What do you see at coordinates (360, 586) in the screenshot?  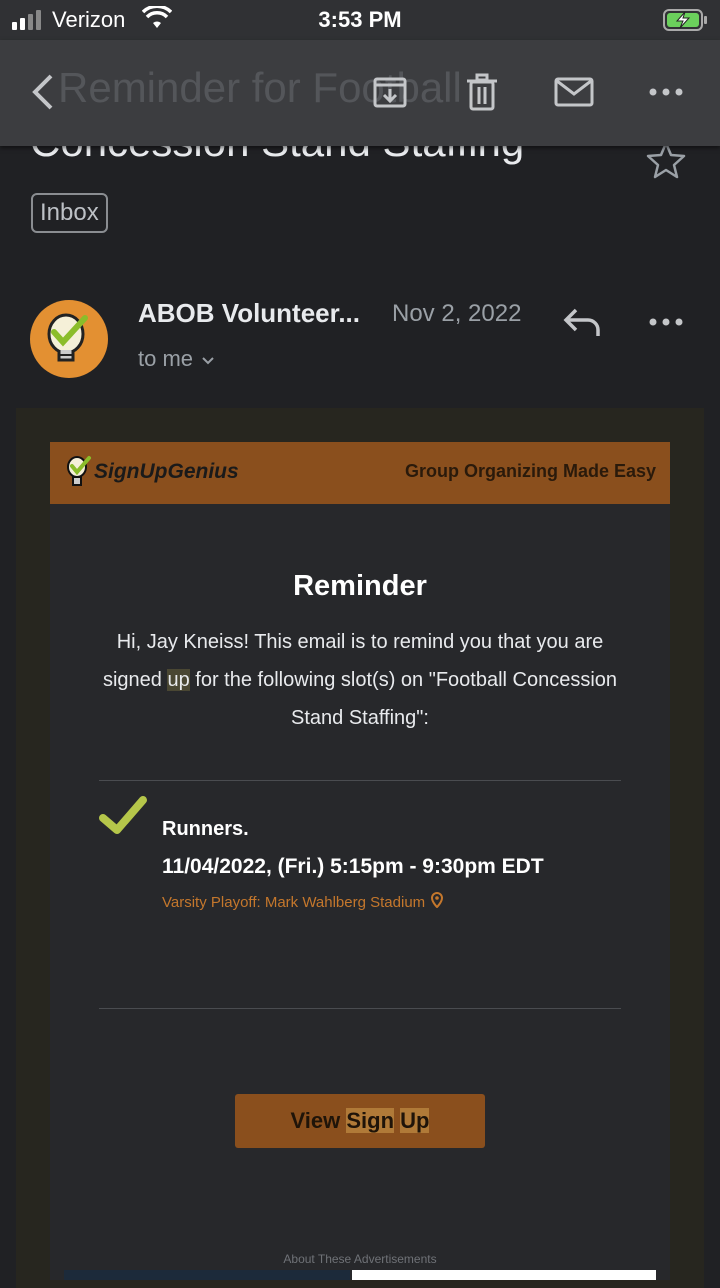 I see `reminder-heading: Reminder` at bounding box center [360, 586].